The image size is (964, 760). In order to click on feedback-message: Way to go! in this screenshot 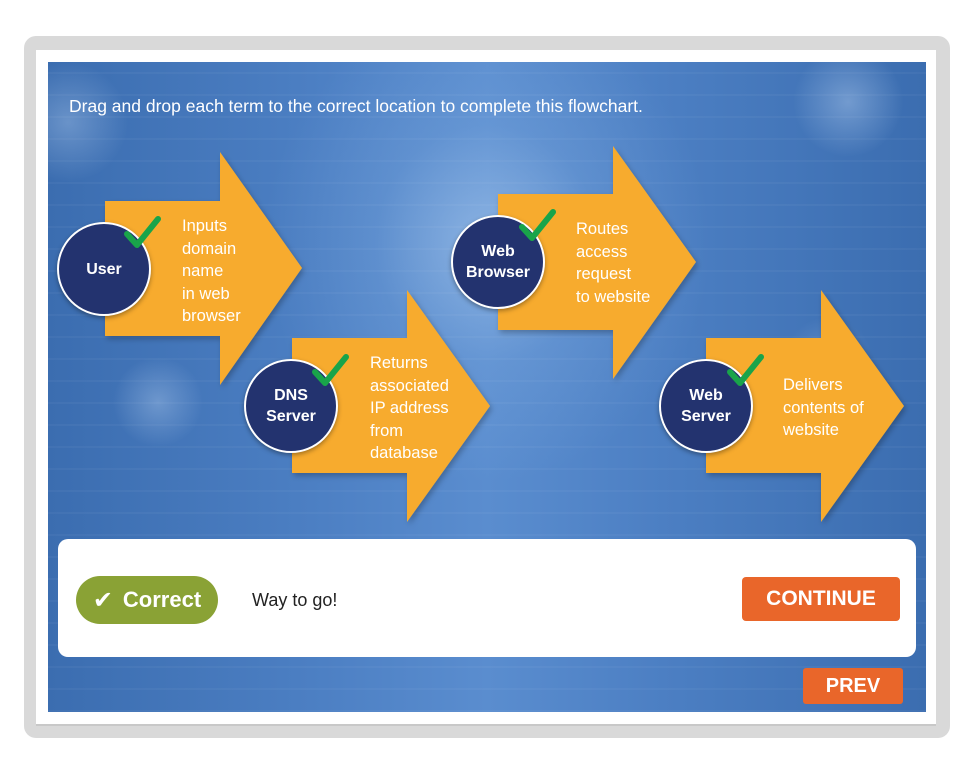, I will do `click(295, 600)`.